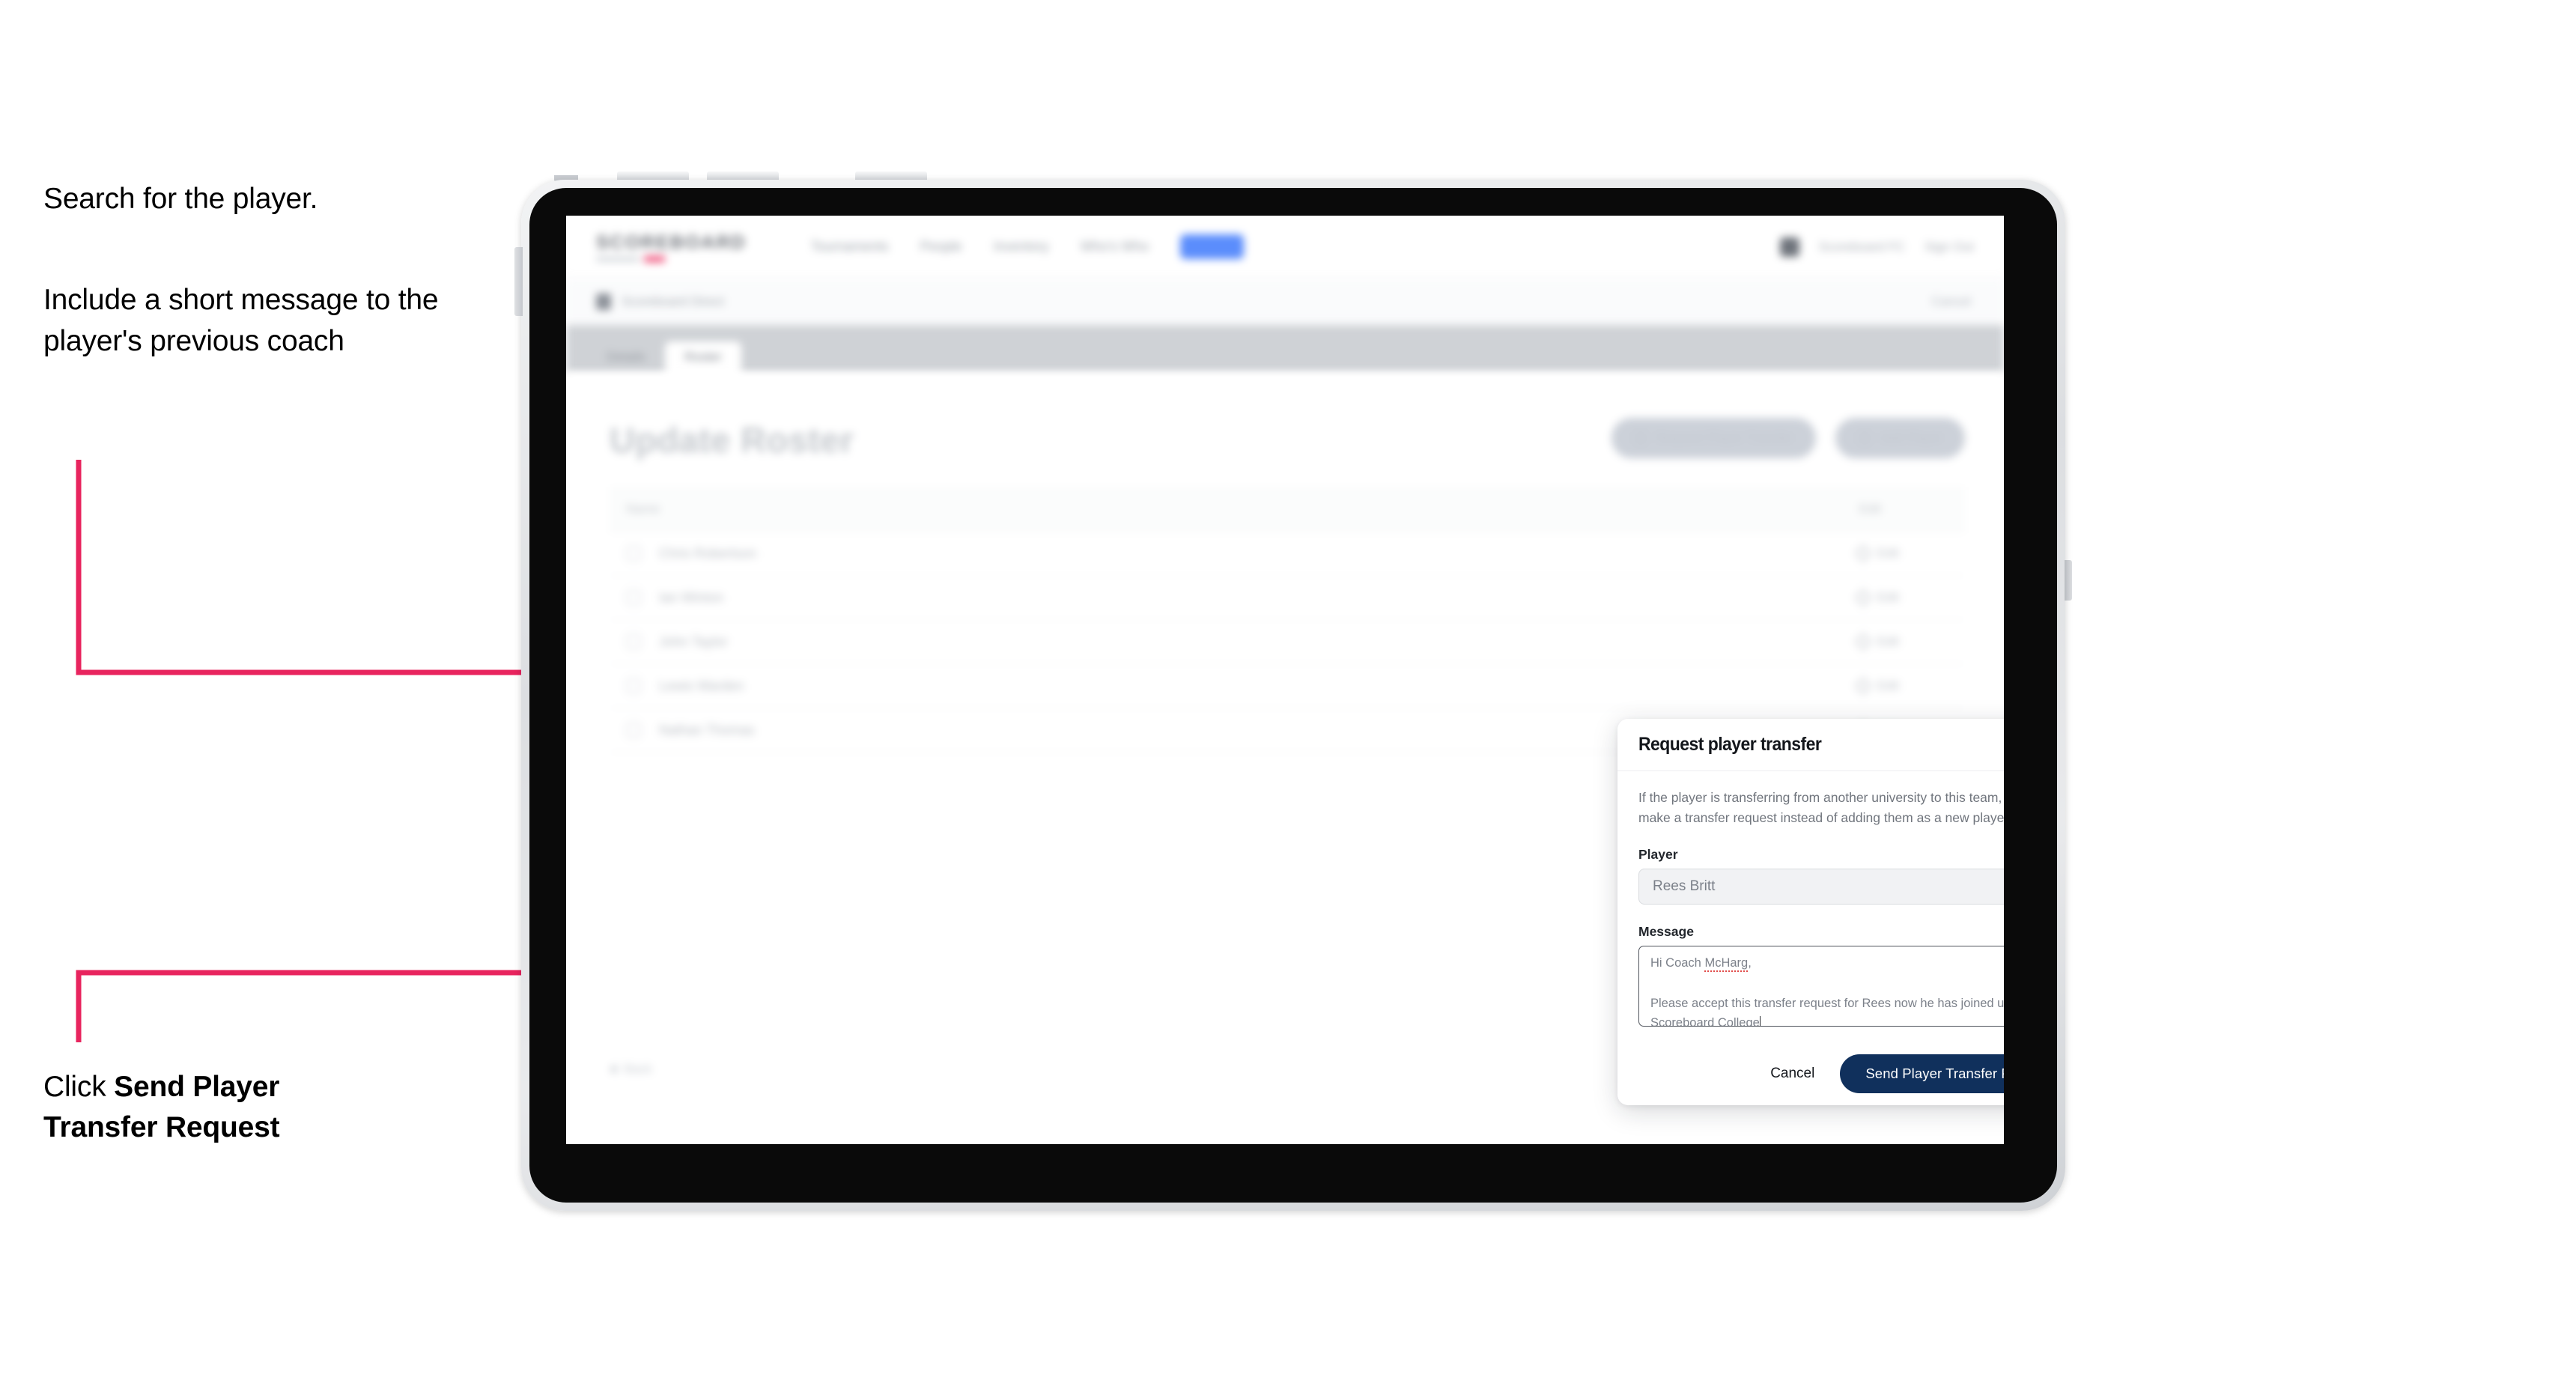  What do you see at coordinates (1640, 438) in the screenshot?
I see `transfer-icon` at bounding box center [1640, 438].